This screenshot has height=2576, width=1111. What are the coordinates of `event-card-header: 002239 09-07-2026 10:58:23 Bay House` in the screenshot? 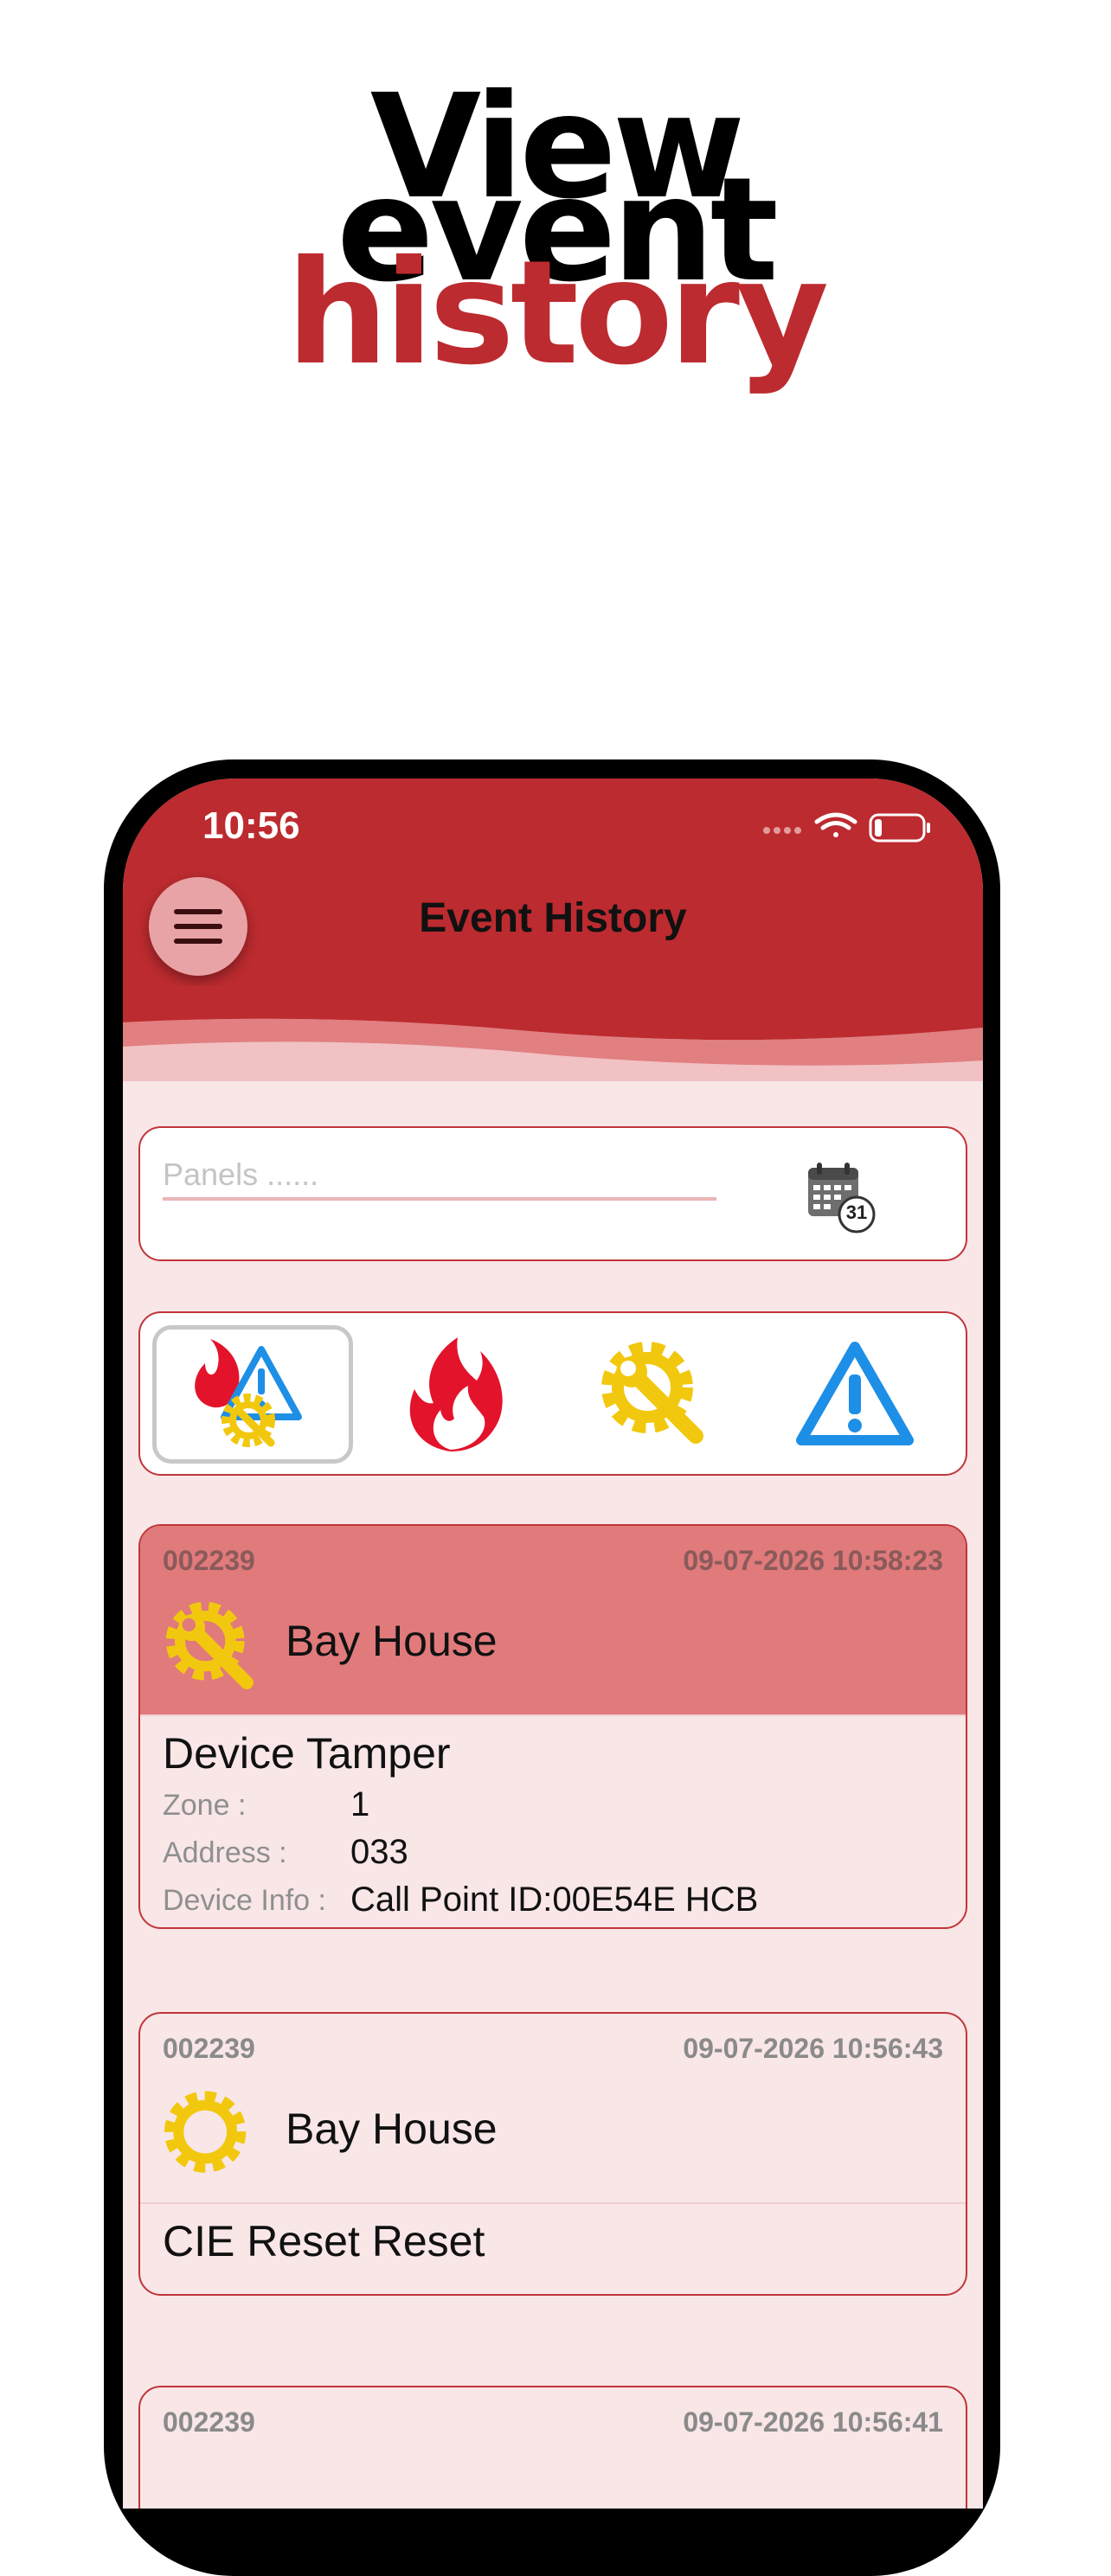 It's located at (553, 1620).